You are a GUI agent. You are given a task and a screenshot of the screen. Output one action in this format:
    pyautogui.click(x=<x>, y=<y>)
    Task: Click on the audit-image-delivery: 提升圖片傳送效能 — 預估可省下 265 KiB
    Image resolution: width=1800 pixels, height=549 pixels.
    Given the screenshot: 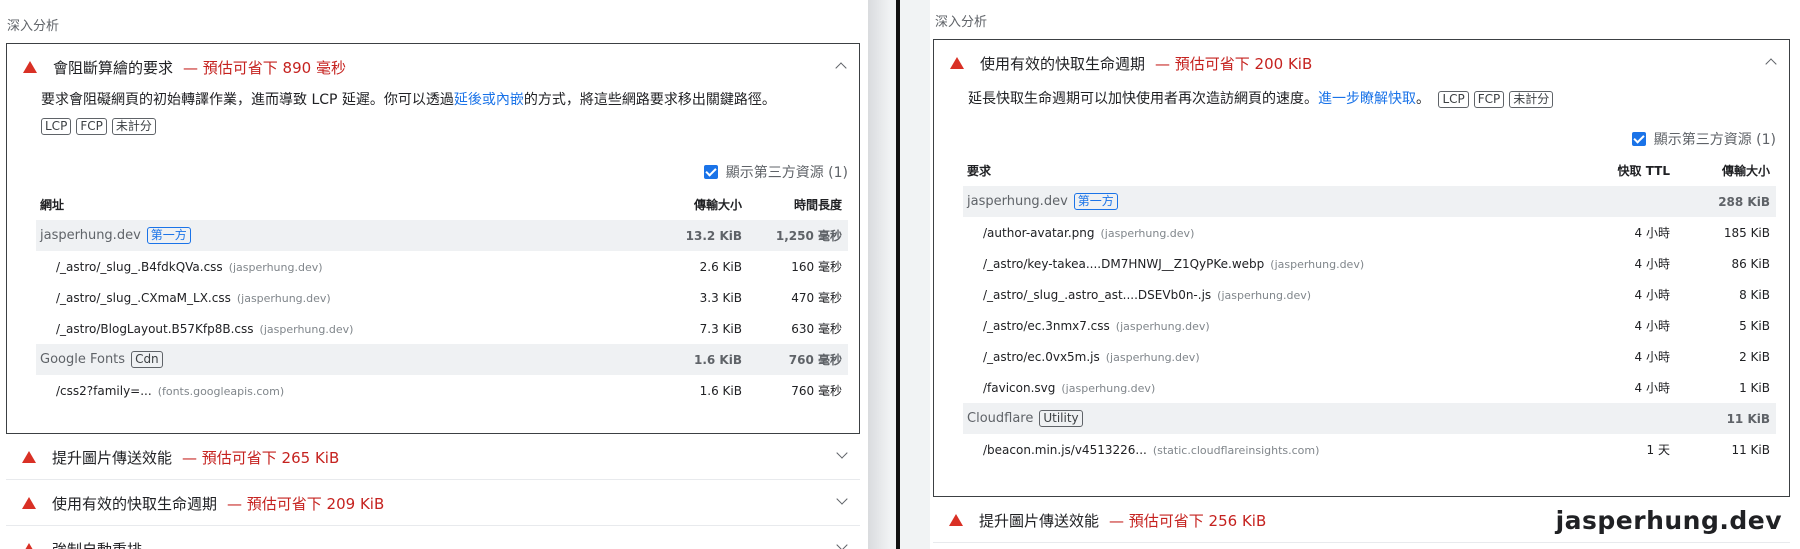 What is the action you would take?
    pyautogui.click(x=433, y=457)
    